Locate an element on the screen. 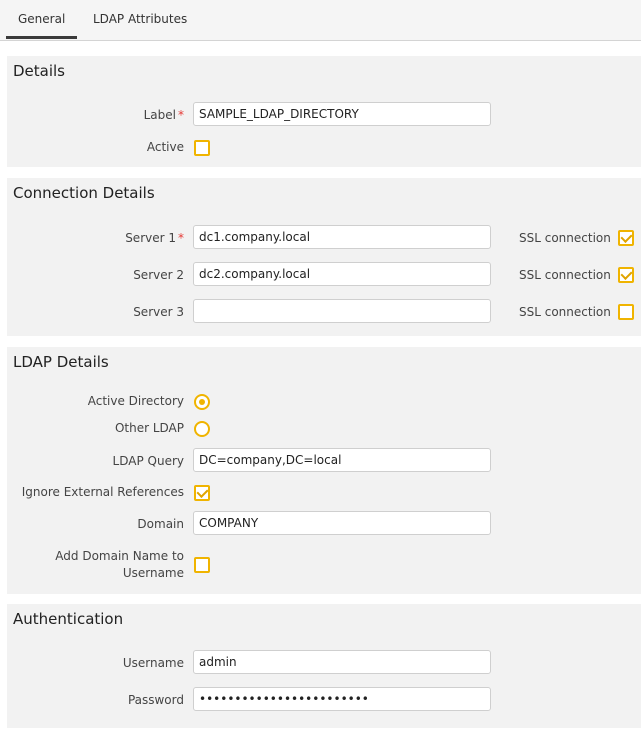 The height and width of the screenshot is (733, 641). server-2-ssl-label: SSL connection is located at coordinates (565, 275).